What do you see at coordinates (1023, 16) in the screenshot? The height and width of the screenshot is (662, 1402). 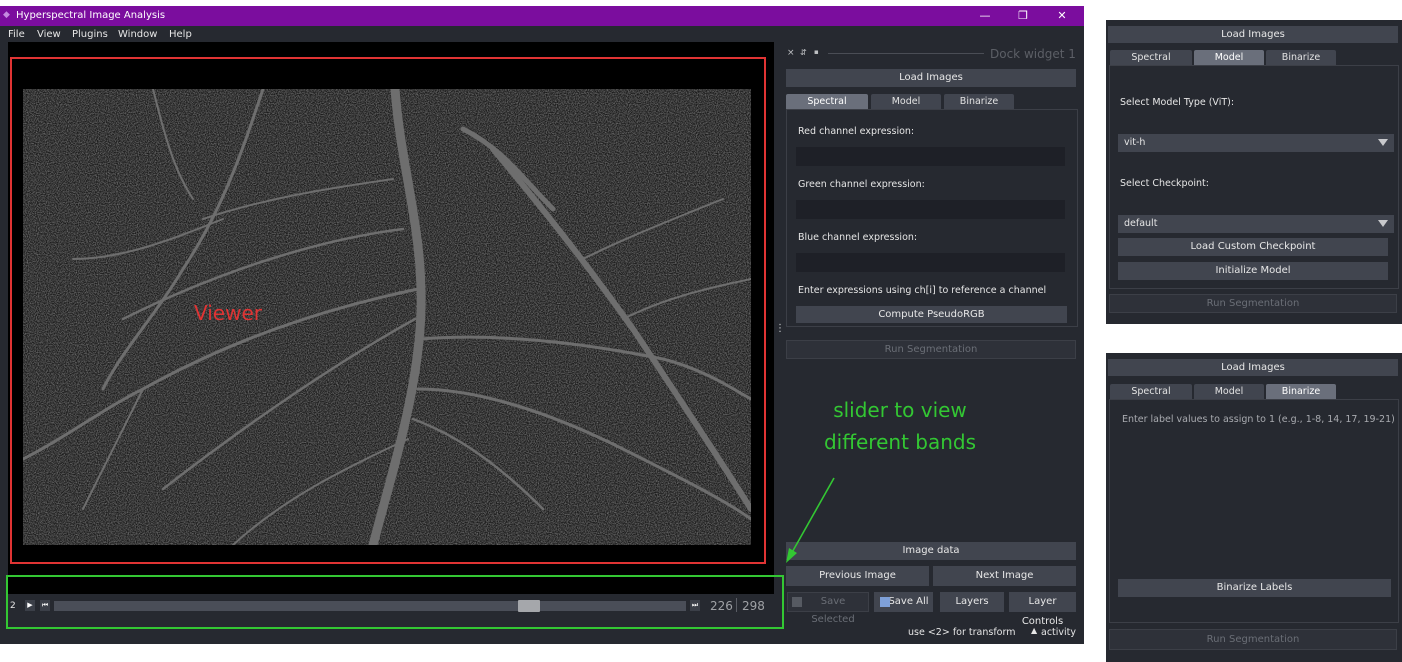 I see `restore-button: ❐` at bounding box center [1023, 16].